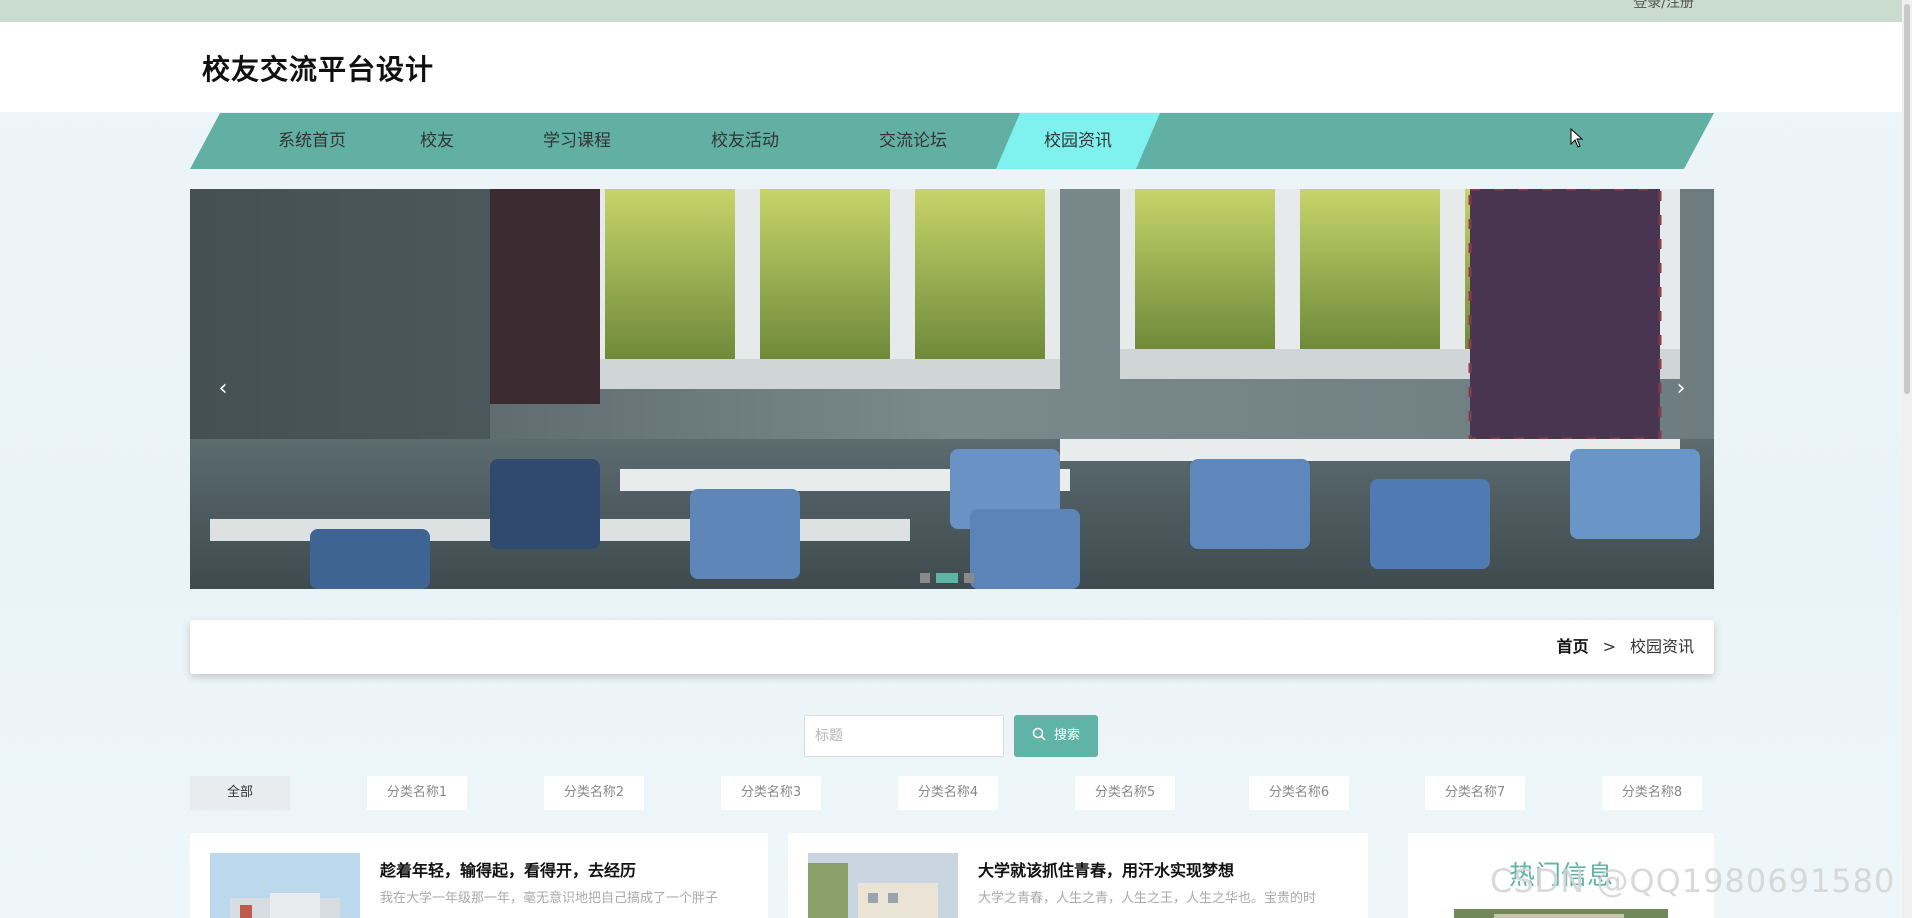 The image size is (1912, 918). What do you see at coordinates (952, 647) in the screenshot?
I see `breadcrumb-bar: 首页 > 校园资讯` at bounding box center [952, 647].